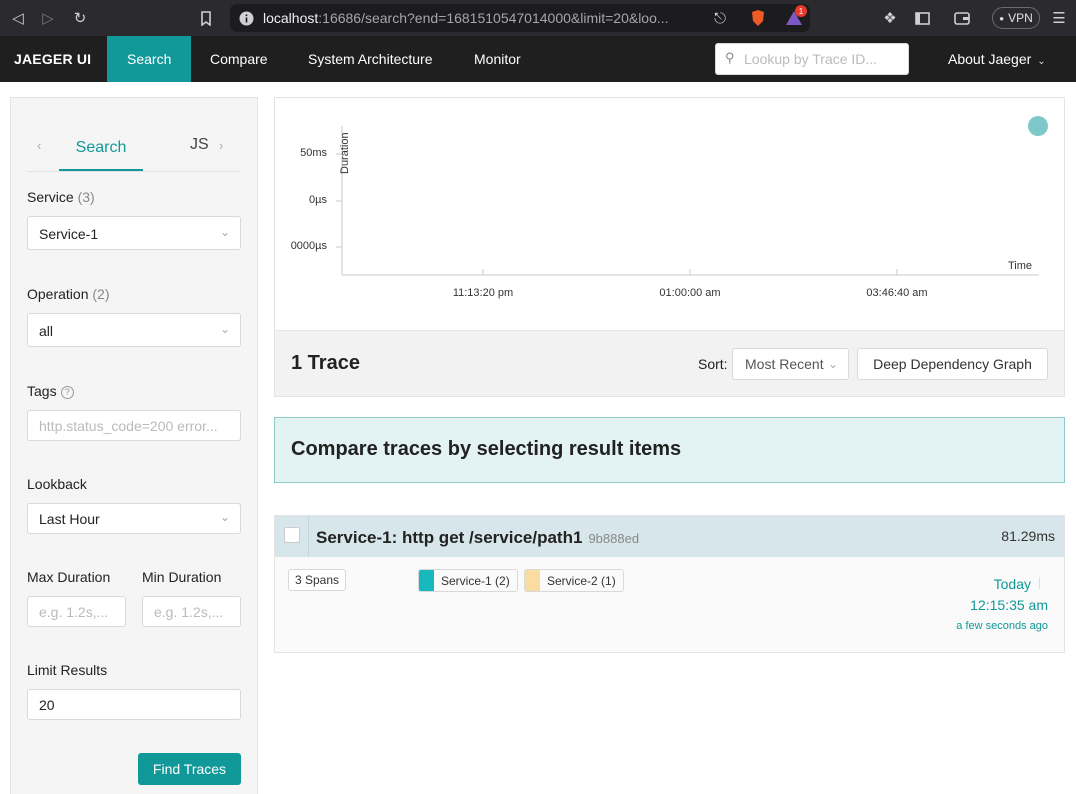  Describe the element at coordinates (1012, 584) in the screenshot. I see `trace-date: Today` at that location.